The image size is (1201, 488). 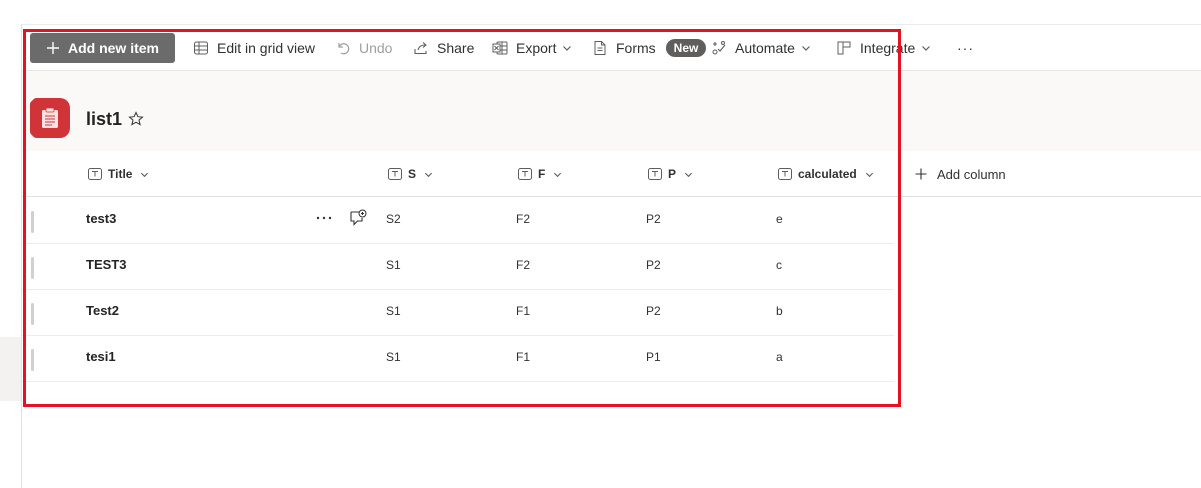 What do you see at coordinates (844, 47) in the screenshot?
I see `integrate-icon` at bounding box center [844, 47].